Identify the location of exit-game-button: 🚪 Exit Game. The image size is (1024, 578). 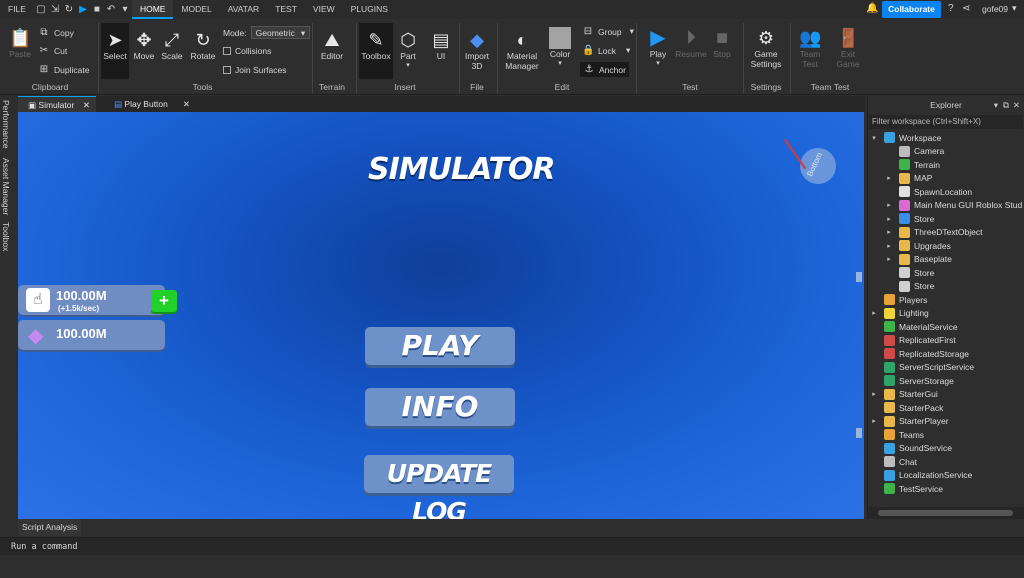
(848, 48).